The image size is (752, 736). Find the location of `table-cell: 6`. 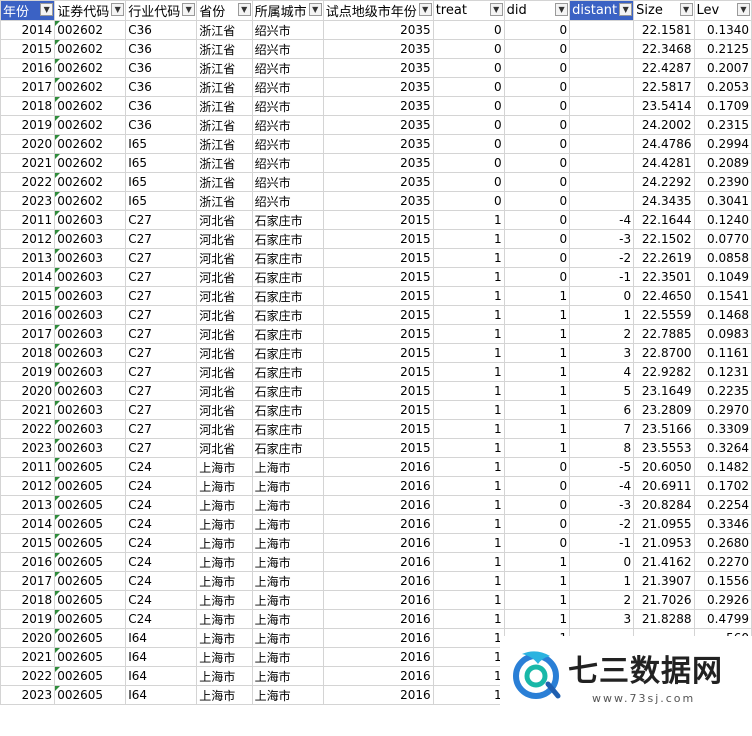

table-cell: 6 is located at coordinates (602, 410).